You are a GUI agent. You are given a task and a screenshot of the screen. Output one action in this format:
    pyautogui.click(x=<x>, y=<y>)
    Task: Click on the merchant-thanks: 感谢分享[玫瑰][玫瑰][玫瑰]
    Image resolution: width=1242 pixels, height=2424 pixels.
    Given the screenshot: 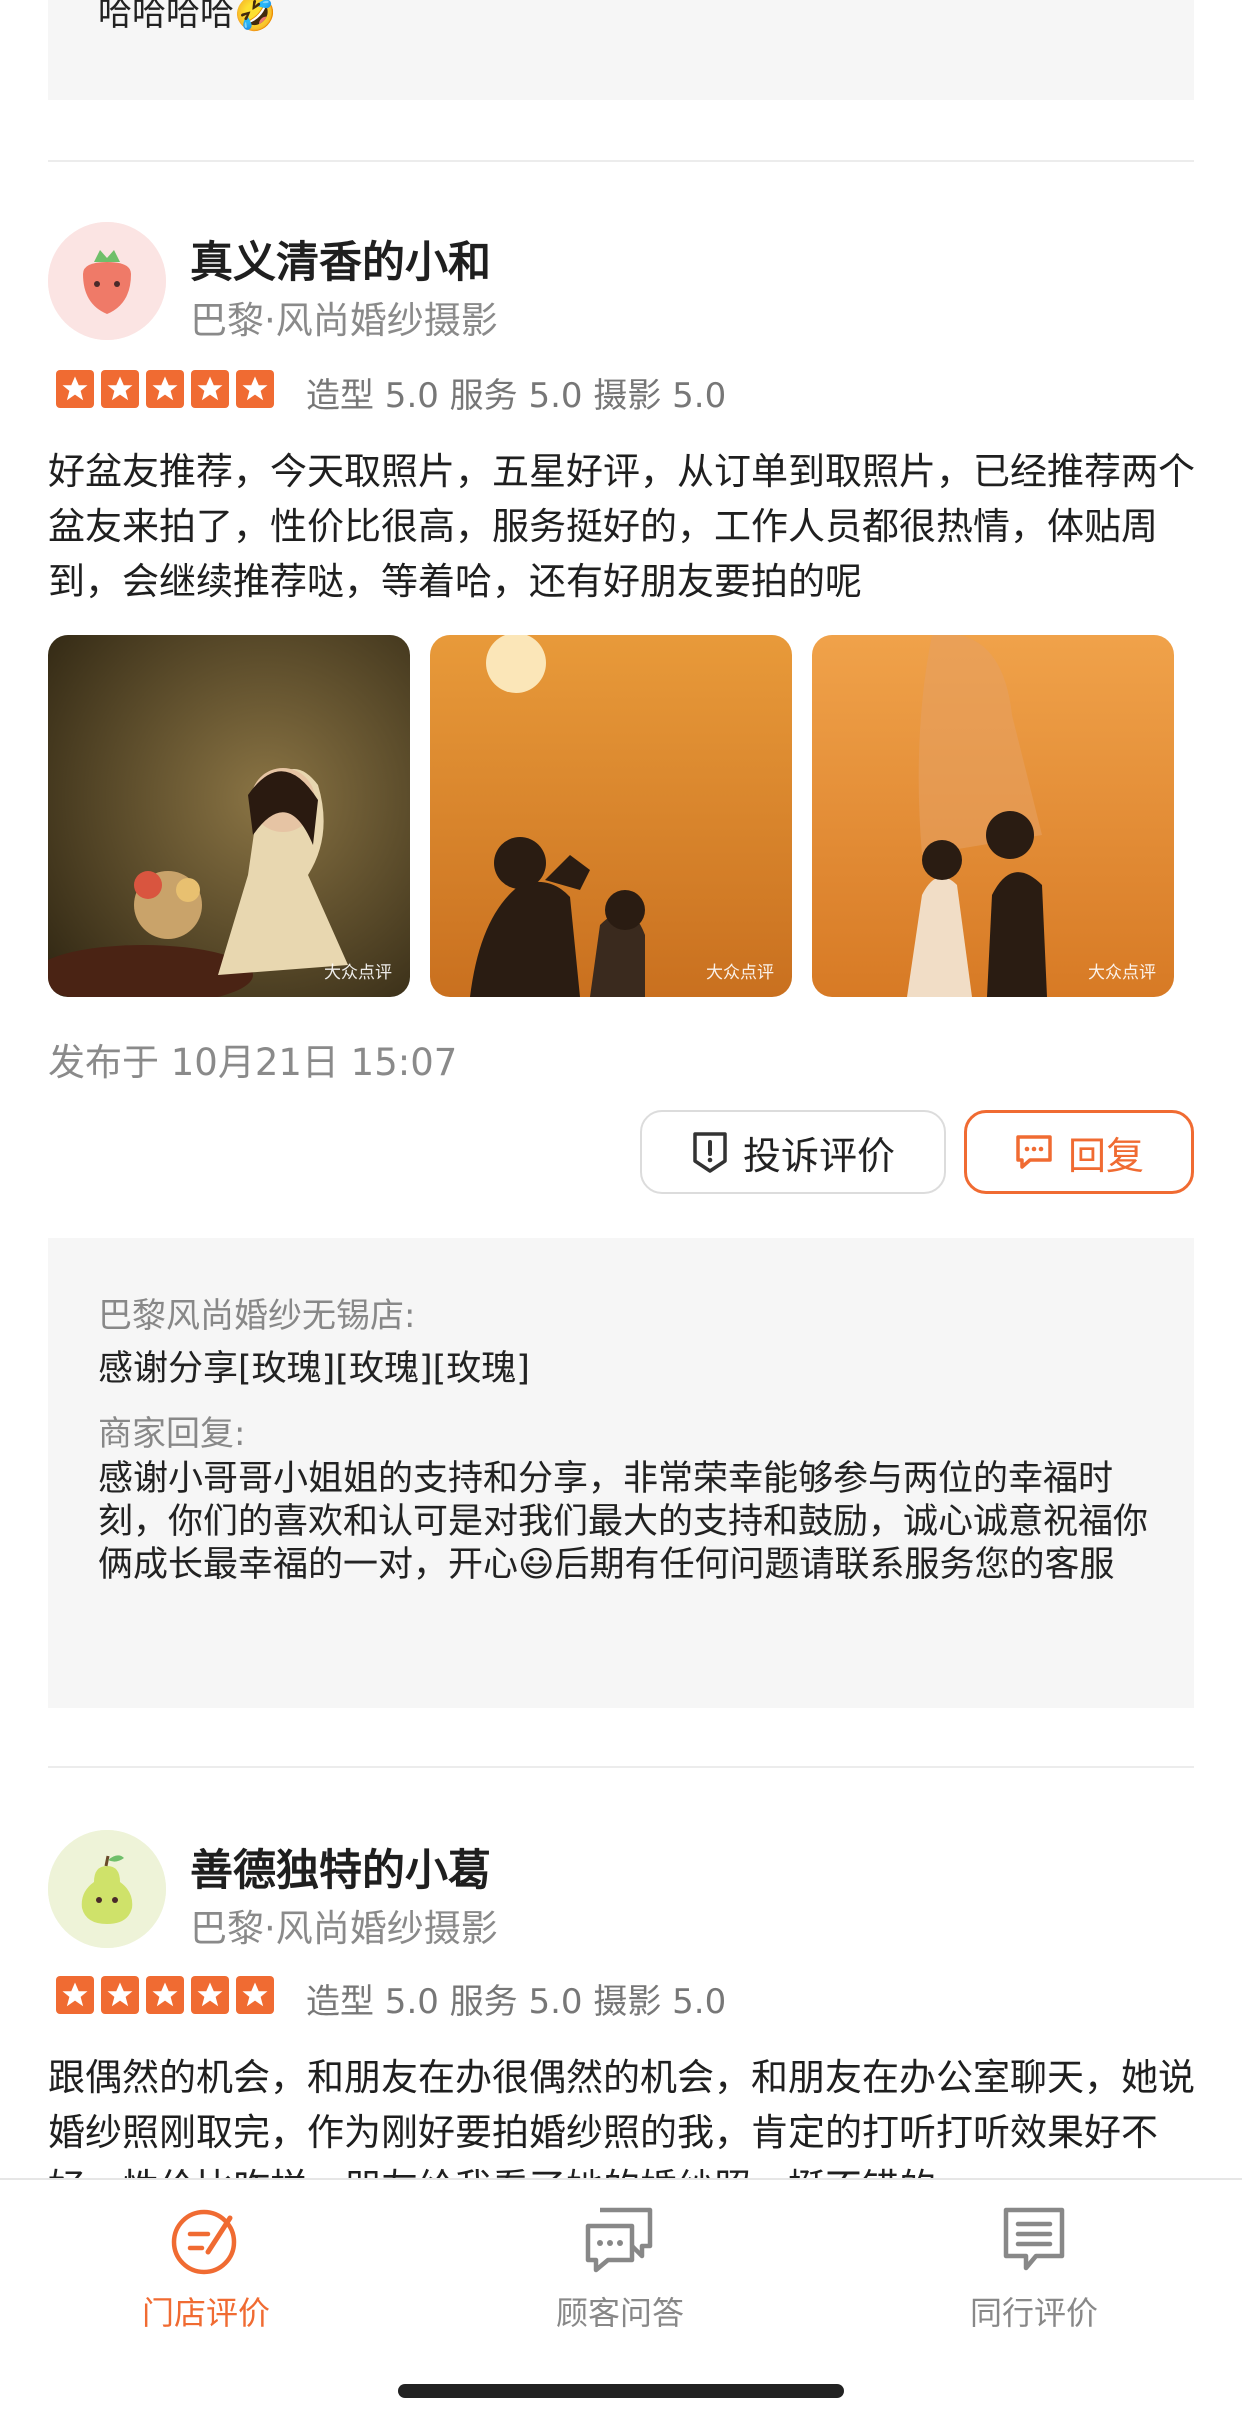 What is the action you would take?
    pyautogui.click(x=314, y=1369)
    